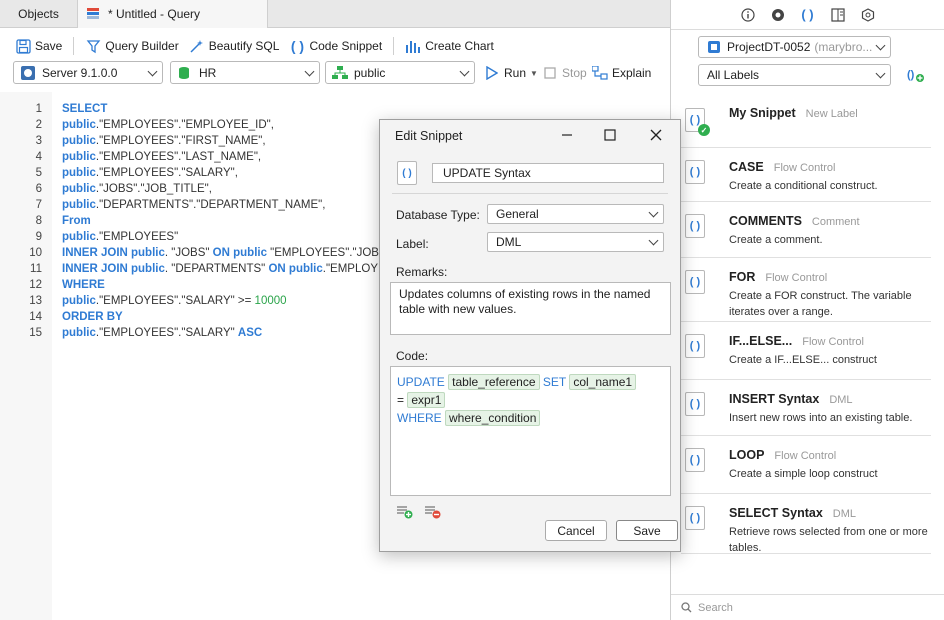  I want to click on code-placeholder: table_reference, so click(494, 382).